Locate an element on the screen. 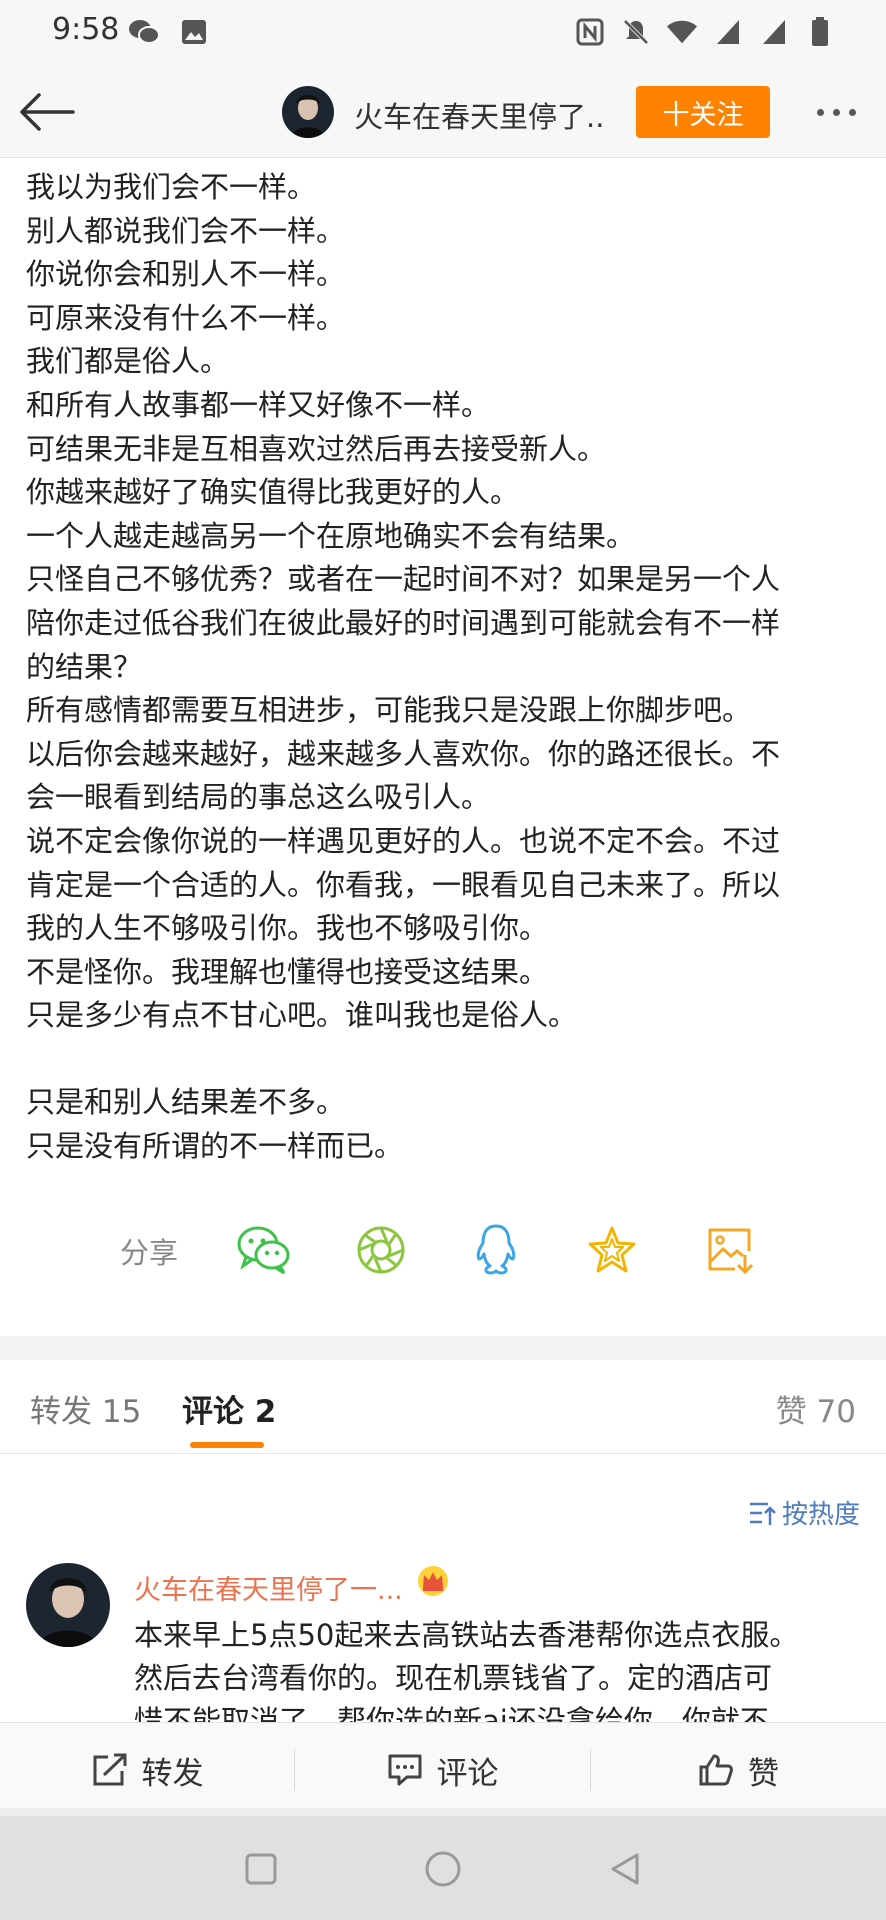 The width and height of the screenshot is (886, 1920). share-wechat-button is located at coordinates (264, 1250).